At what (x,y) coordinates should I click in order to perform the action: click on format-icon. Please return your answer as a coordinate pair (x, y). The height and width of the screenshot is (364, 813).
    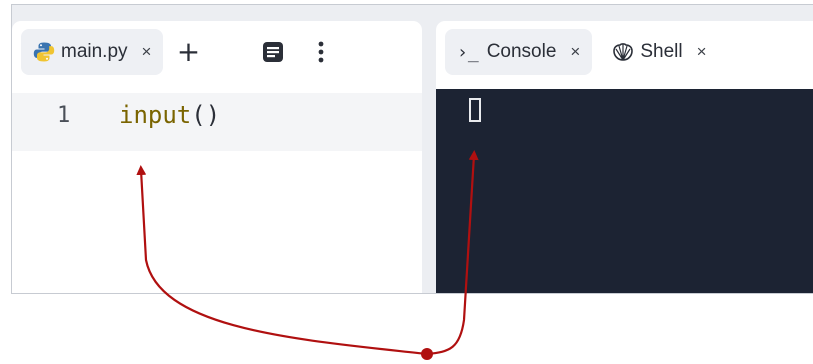
    Looking at the image, I should click on (273, 52).